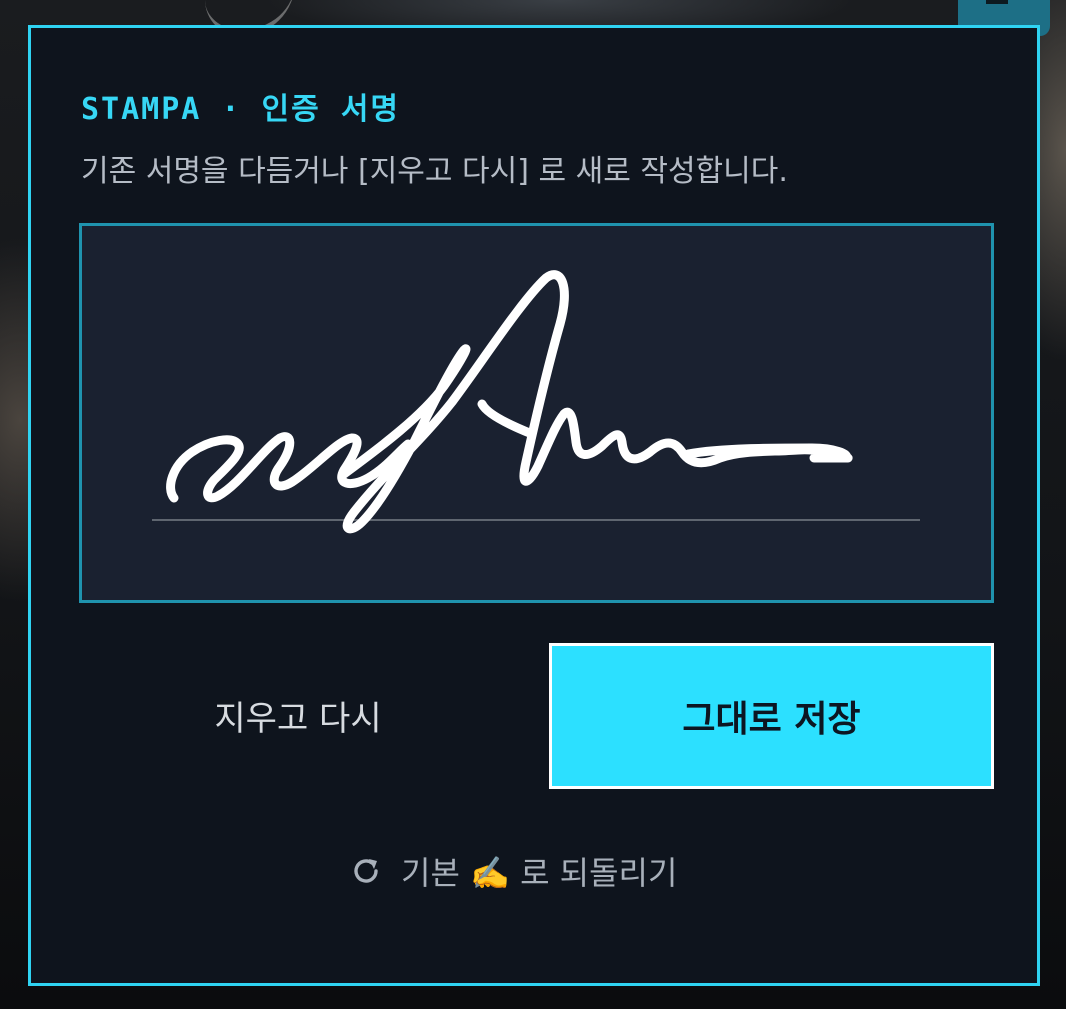 The width and height of the screenshot is (1066, 1009). I want to click on reset-to-default-link: 기본 ✍️ 로 되돌리기, so click(513, 871).